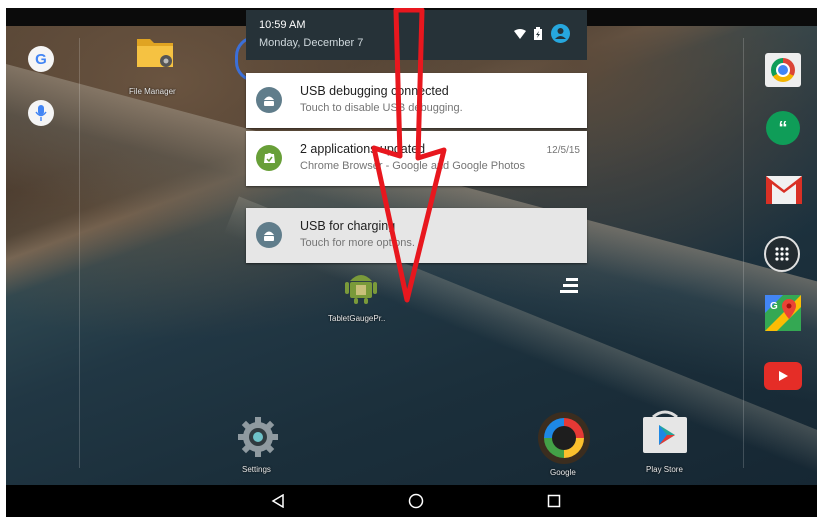  Describe the element at coordinates (258, 437) in the screenshot. I see `settings-gear-icon` at that location.